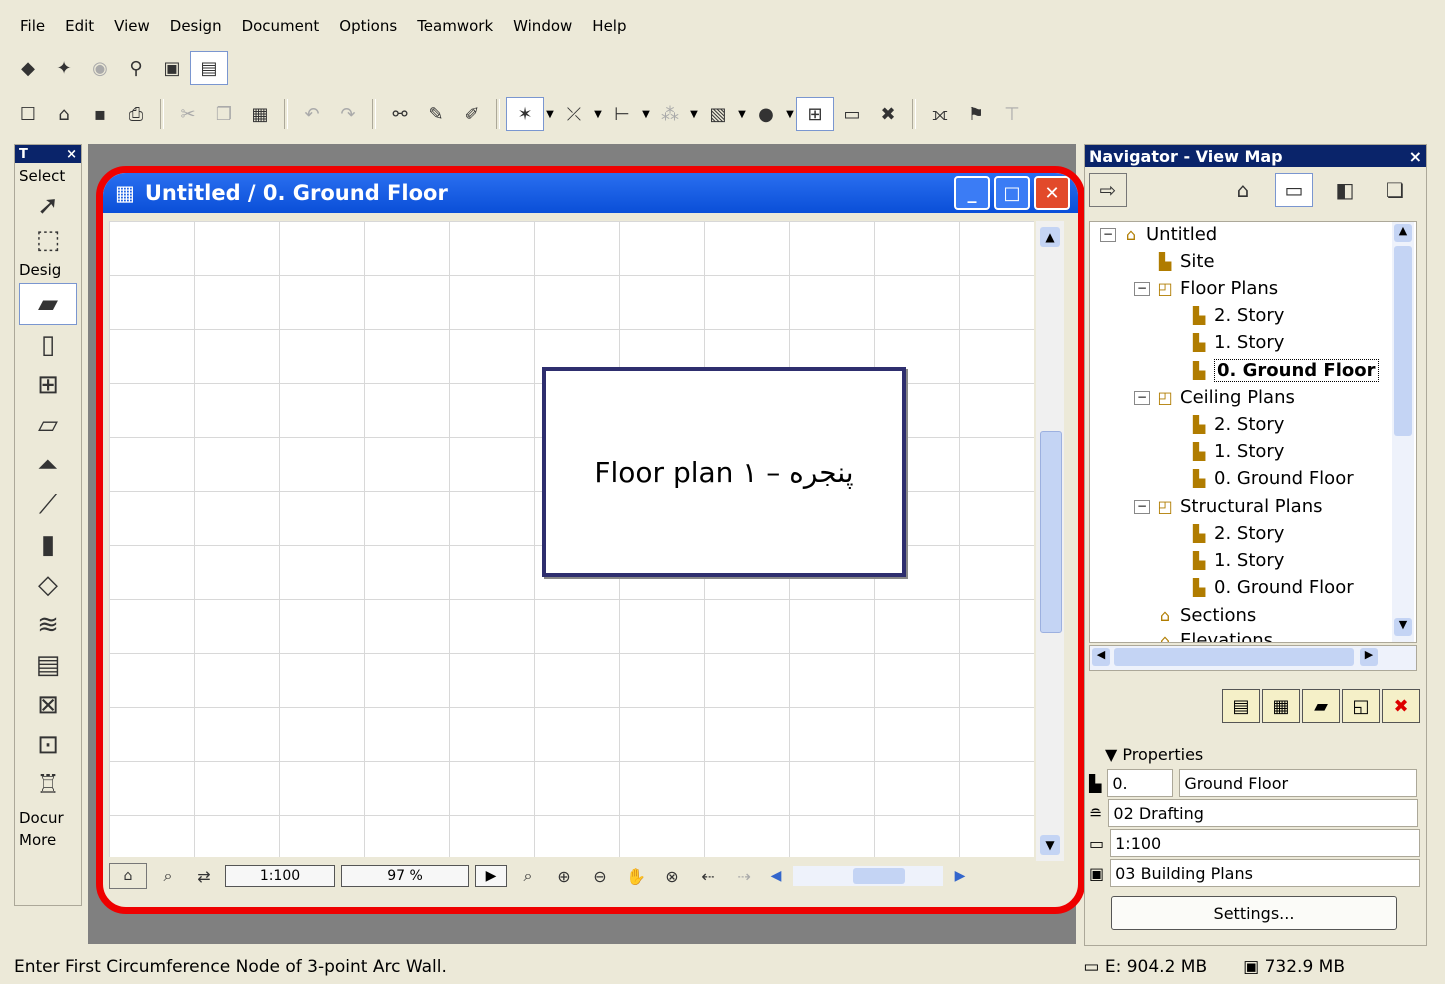 The width and height of the screenshot is (1445, 984). What do you see at coordinates (48, 505) in the screenshot?
I see `beam-tool-icon: ⟋` at bounding box center [48, 505].